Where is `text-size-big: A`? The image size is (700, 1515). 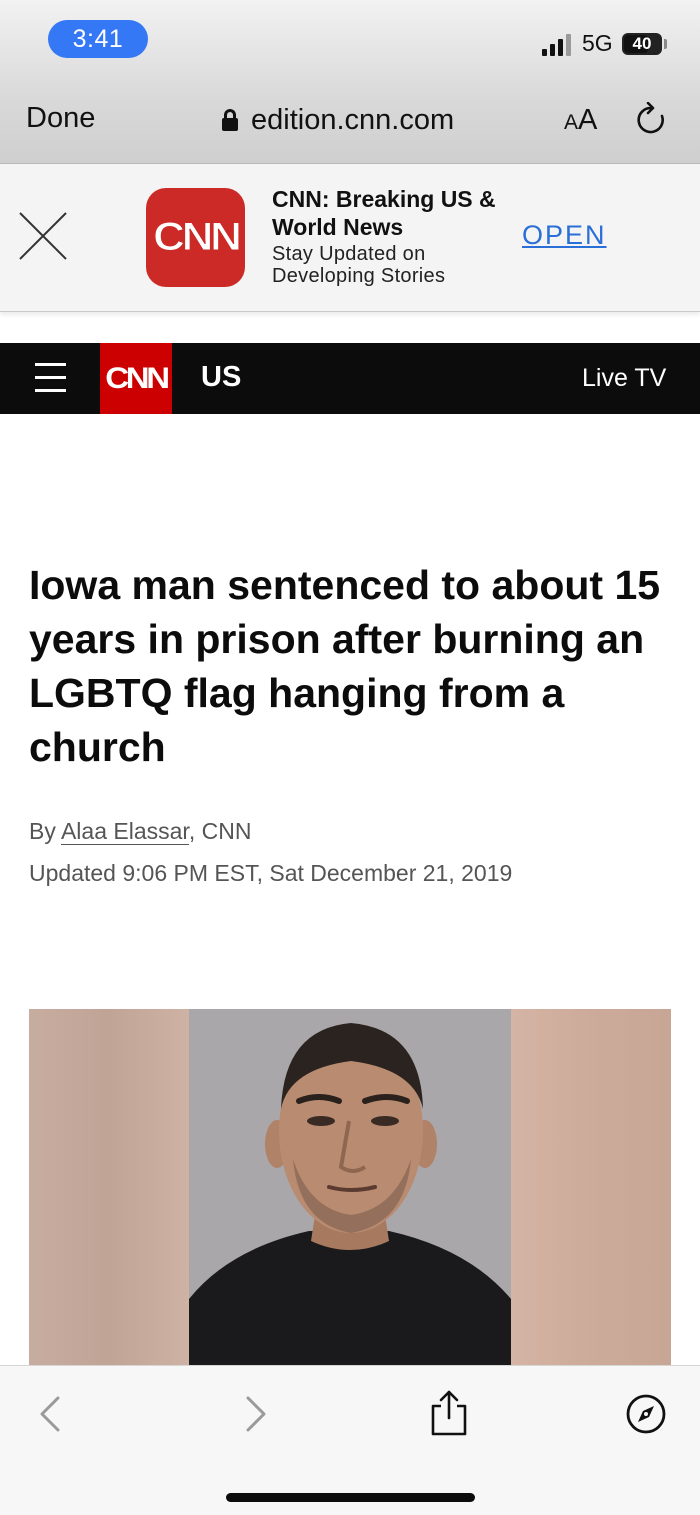 text-size-big: A is located at coordinates (588, 120).